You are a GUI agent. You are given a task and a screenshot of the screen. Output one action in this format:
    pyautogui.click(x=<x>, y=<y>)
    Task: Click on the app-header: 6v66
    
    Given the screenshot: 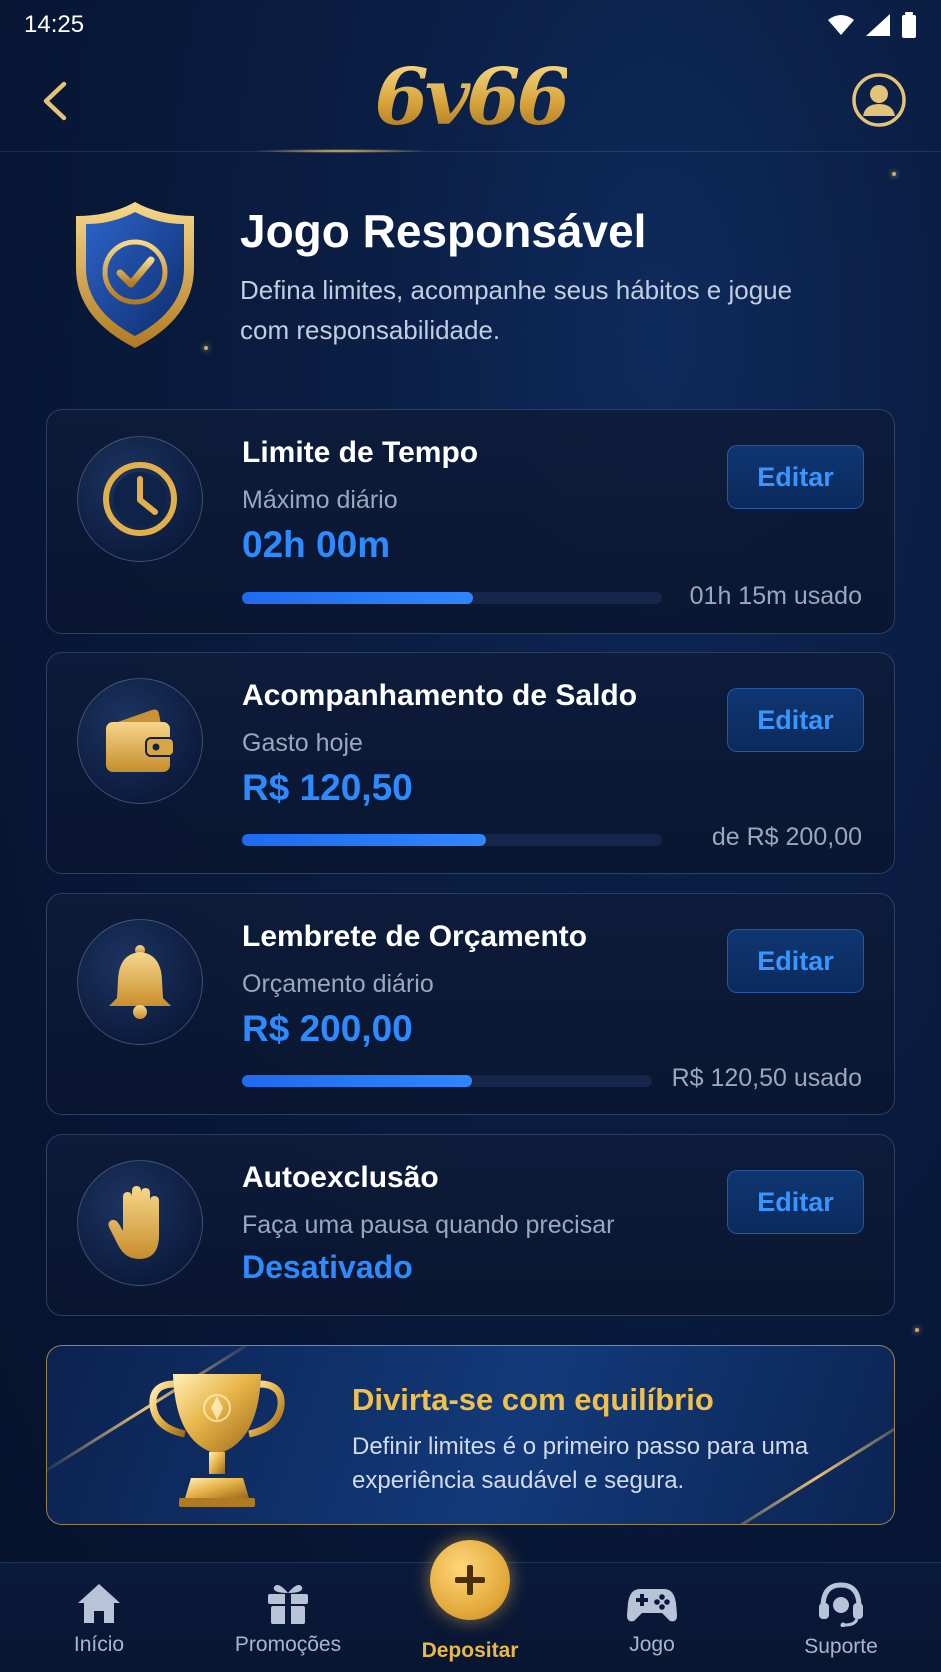 What is the action you would take?
    pyautogui.click(x=470, y=101)
    